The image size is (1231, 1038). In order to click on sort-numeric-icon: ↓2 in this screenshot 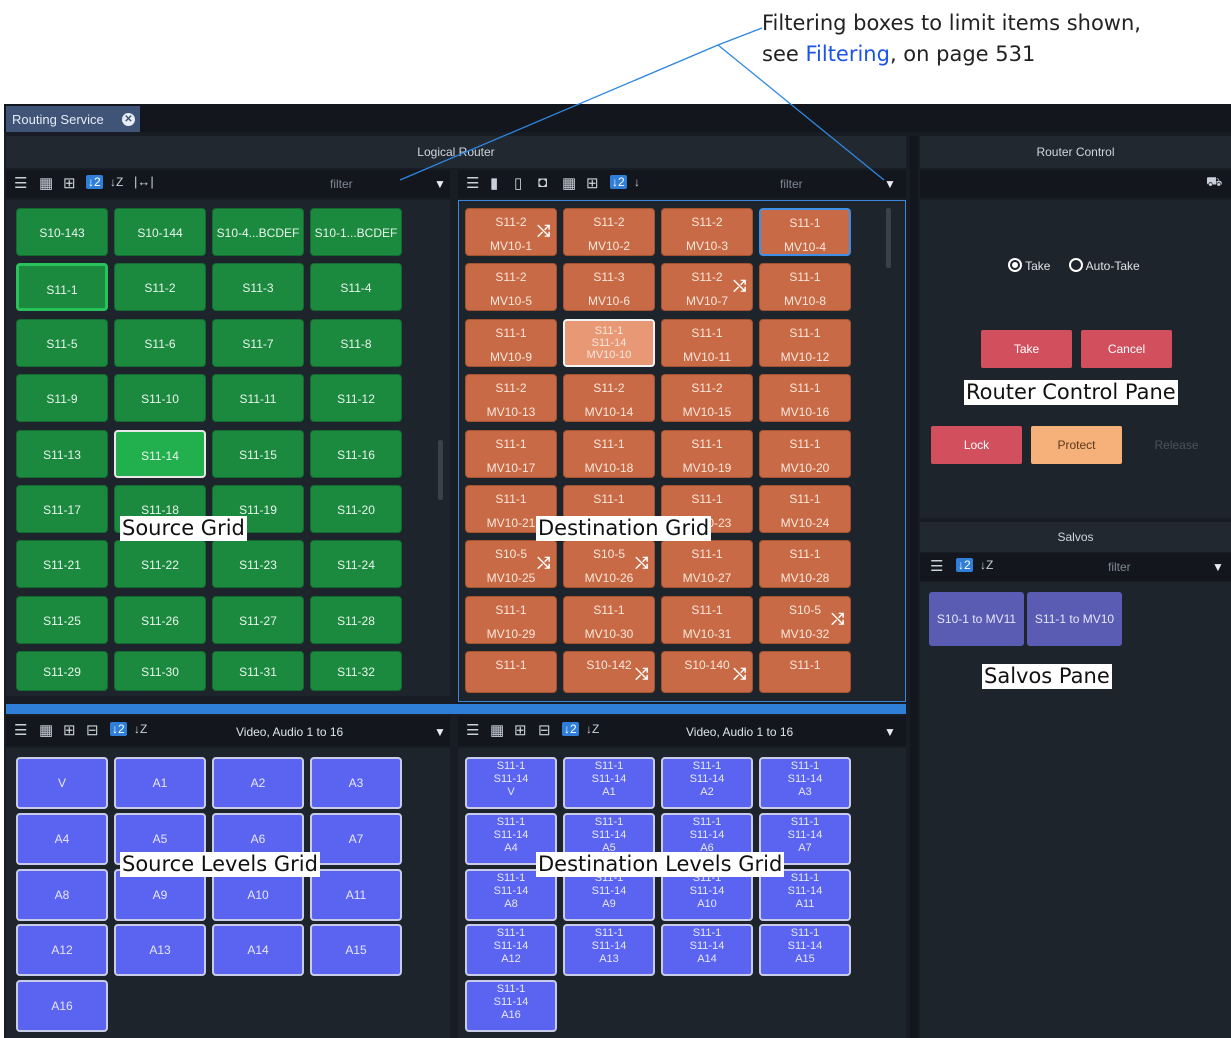, I will do `click(94, 182)`.